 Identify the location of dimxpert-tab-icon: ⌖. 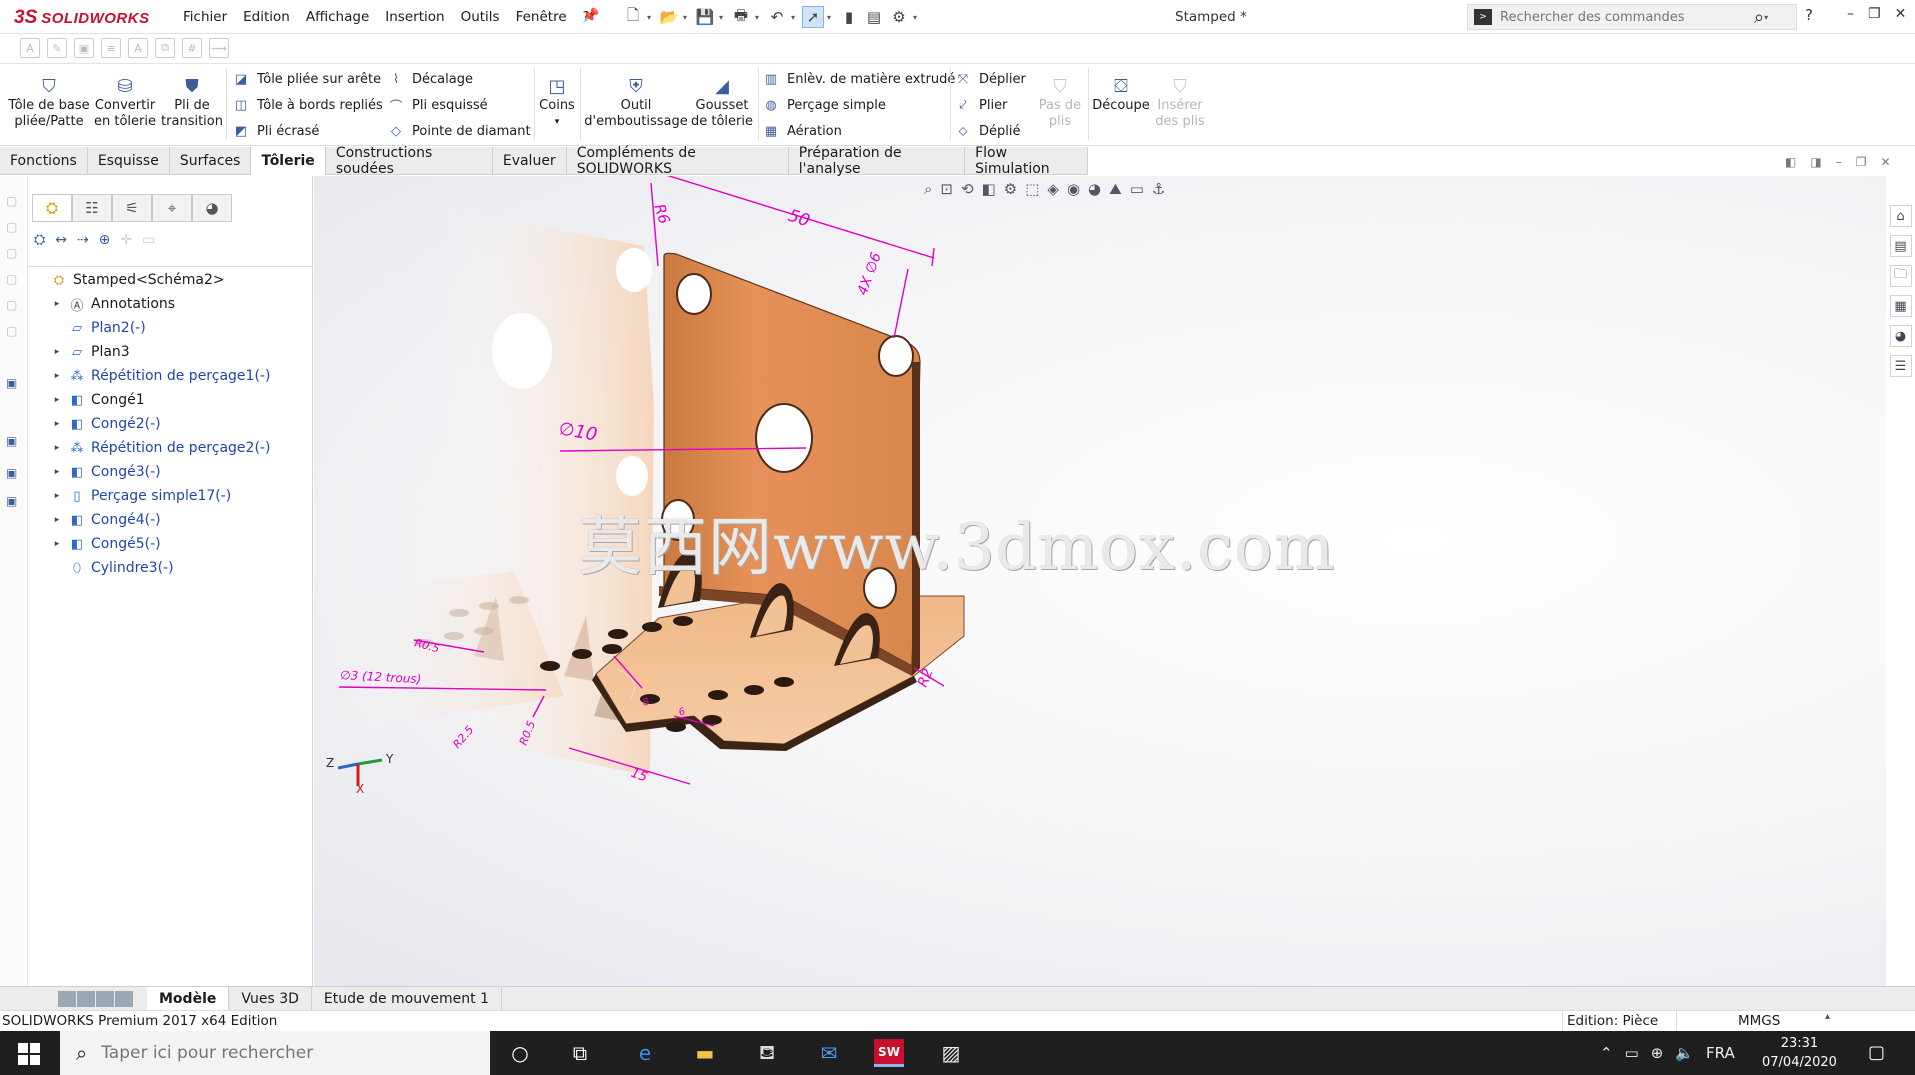
(172, 208).